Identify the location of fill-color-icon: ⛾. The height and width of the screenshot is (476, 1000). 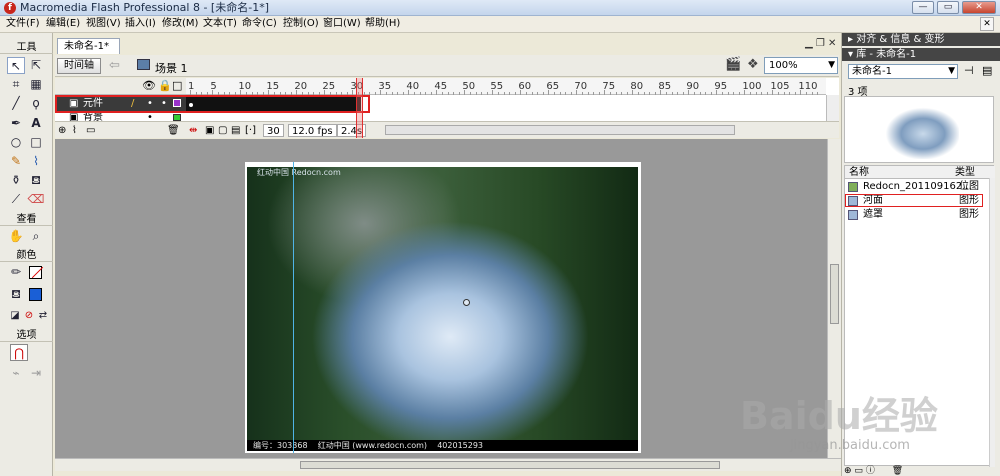
(16, 294).